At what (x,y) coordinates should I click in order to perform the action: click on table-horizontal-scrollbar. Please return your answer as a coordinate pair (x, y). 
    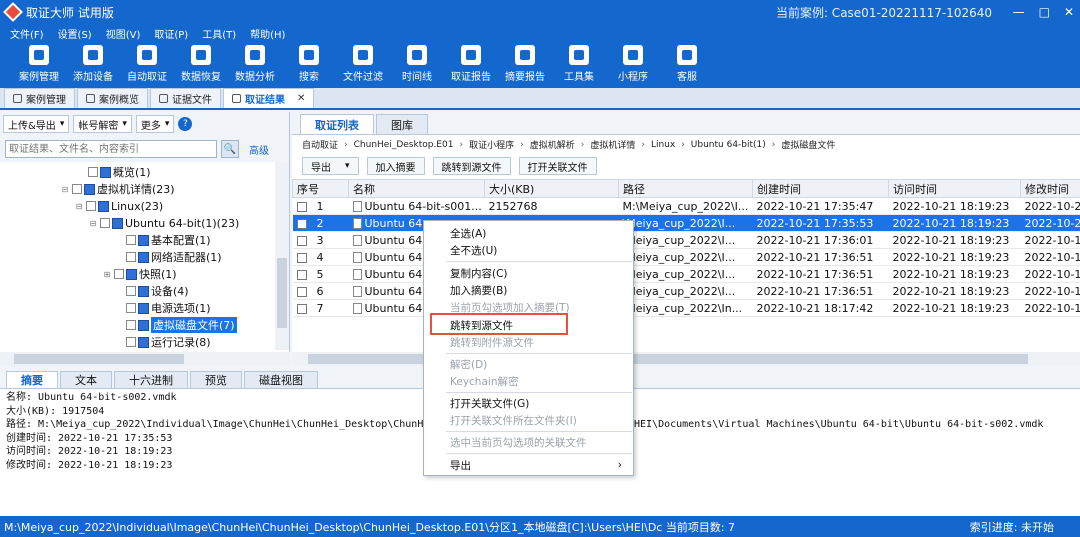
    Looking at the image, I should click on (686, 359).